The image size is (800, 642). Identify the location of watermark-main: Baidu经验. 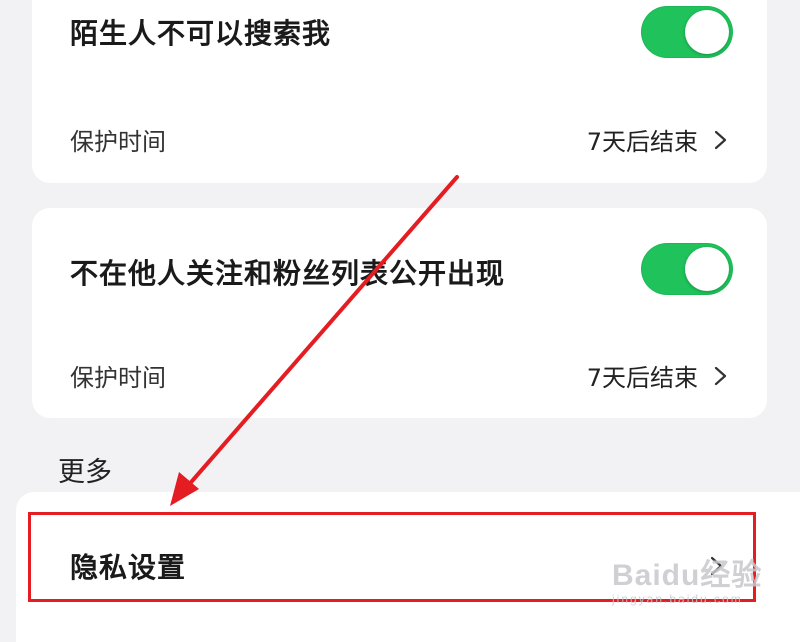
(687, 575).